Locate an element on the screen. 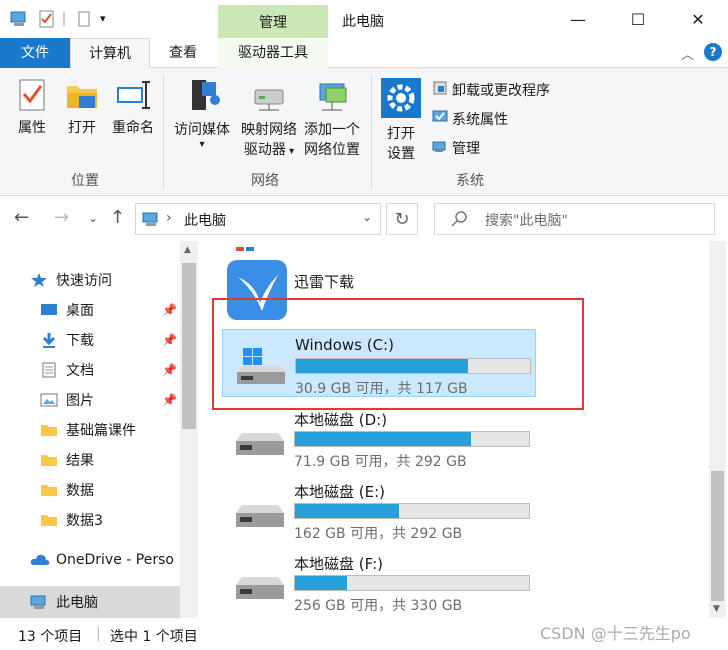  open-button: 打开 is located at coordinates (82, 108).